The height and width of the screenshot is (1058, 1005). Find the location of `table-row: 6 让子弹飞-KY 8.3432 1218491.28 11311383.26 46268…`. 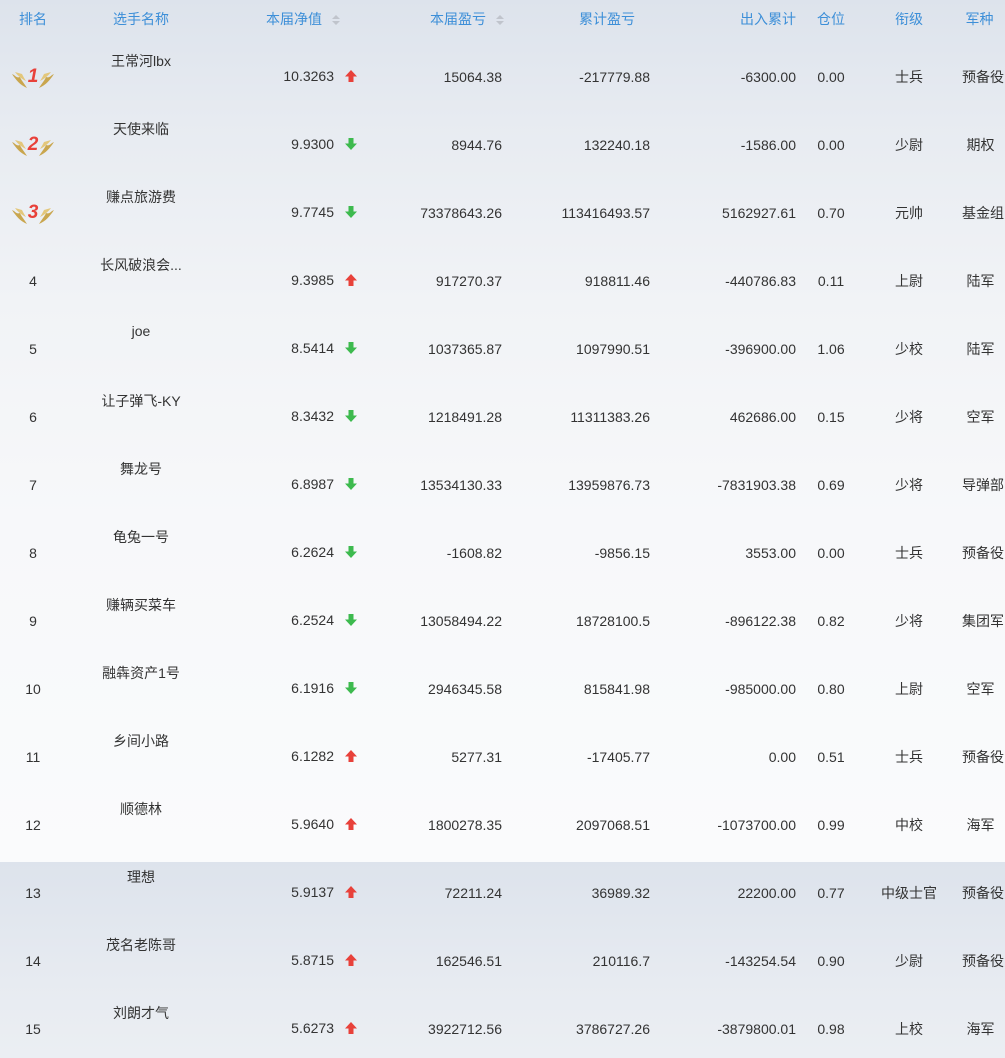

table-row: 6 让子弹飞-KY 8.3432 1218491.28 11311383.26 46268… is located at coordinates (502, 412).